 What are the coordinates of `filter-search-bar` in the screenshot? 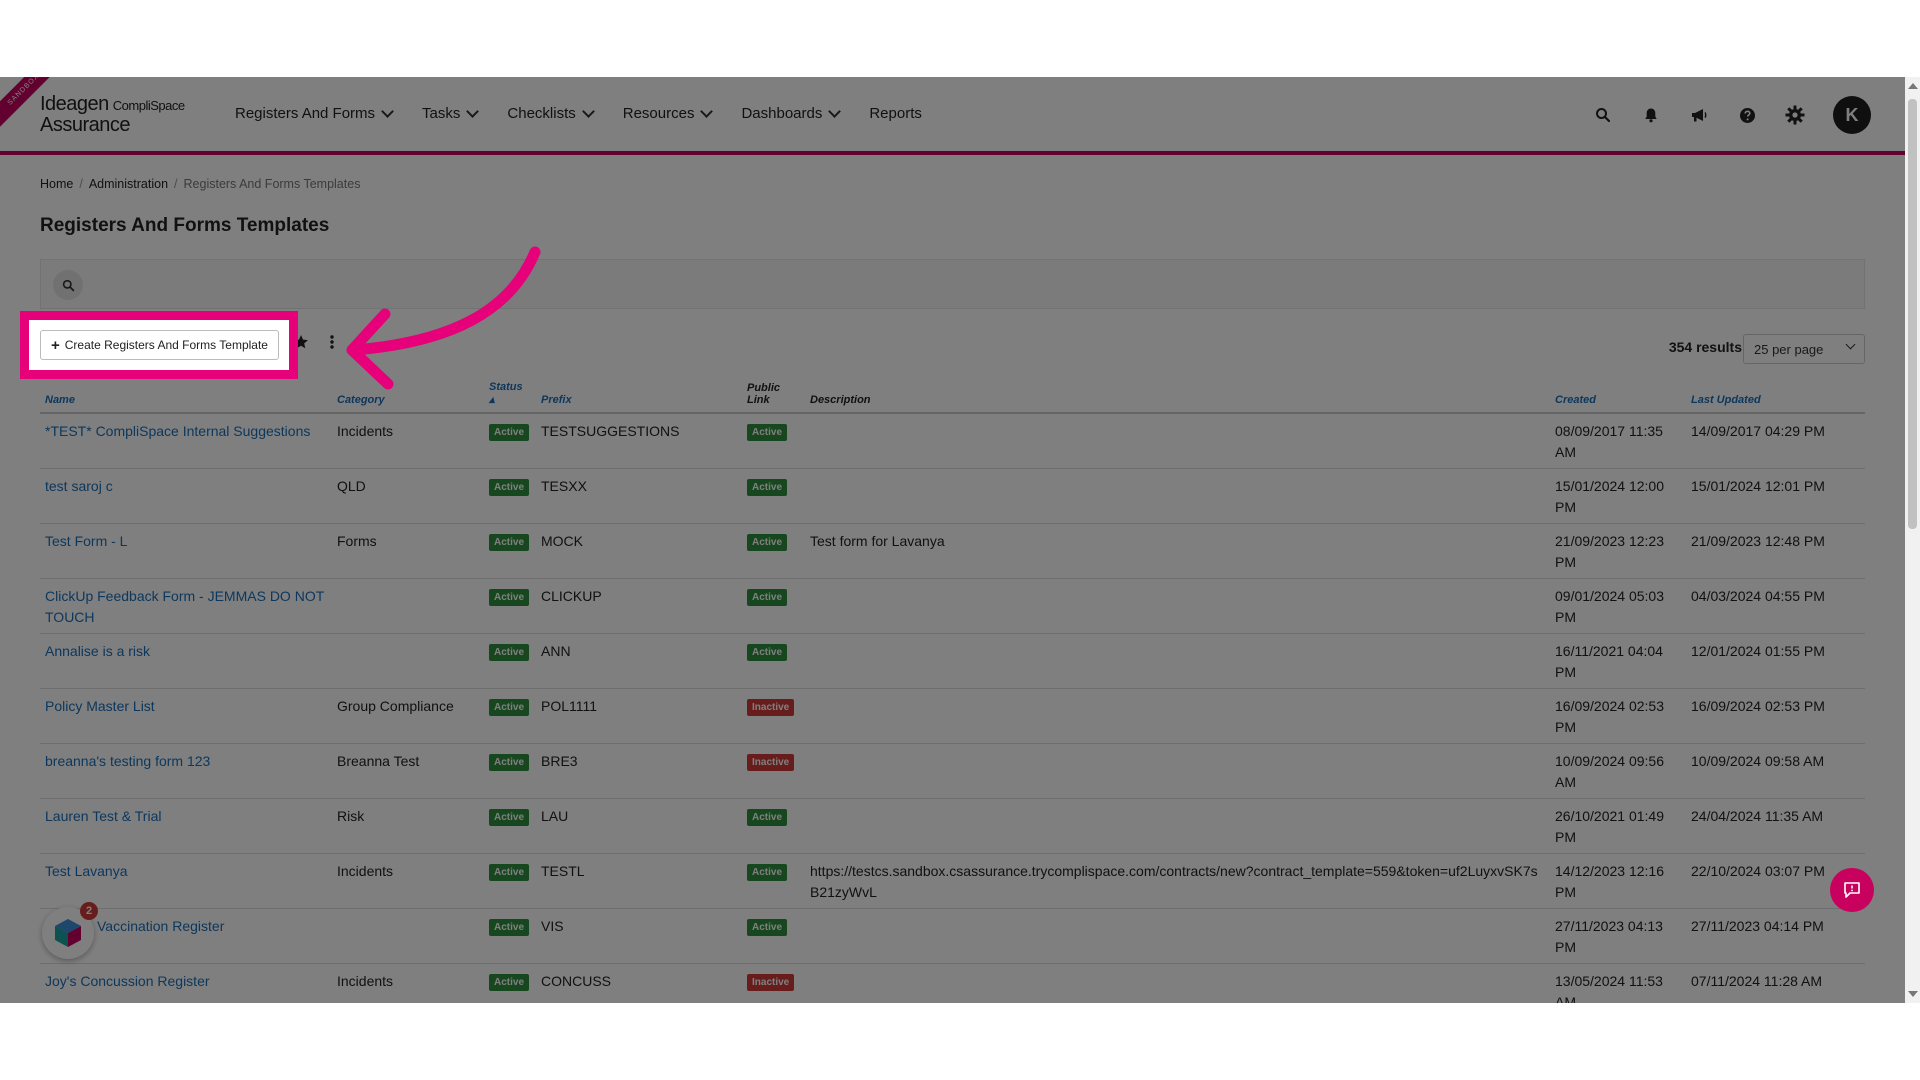 It's located at (952, 284).